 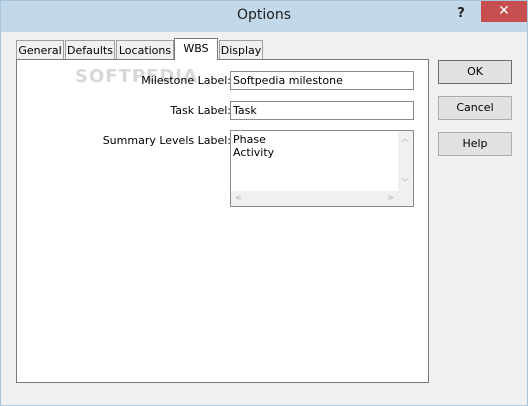 What do you see at coordinates (145, 49) in the screenshot?
I see `tab-locations: Locations` at bounding box center [145, 49].